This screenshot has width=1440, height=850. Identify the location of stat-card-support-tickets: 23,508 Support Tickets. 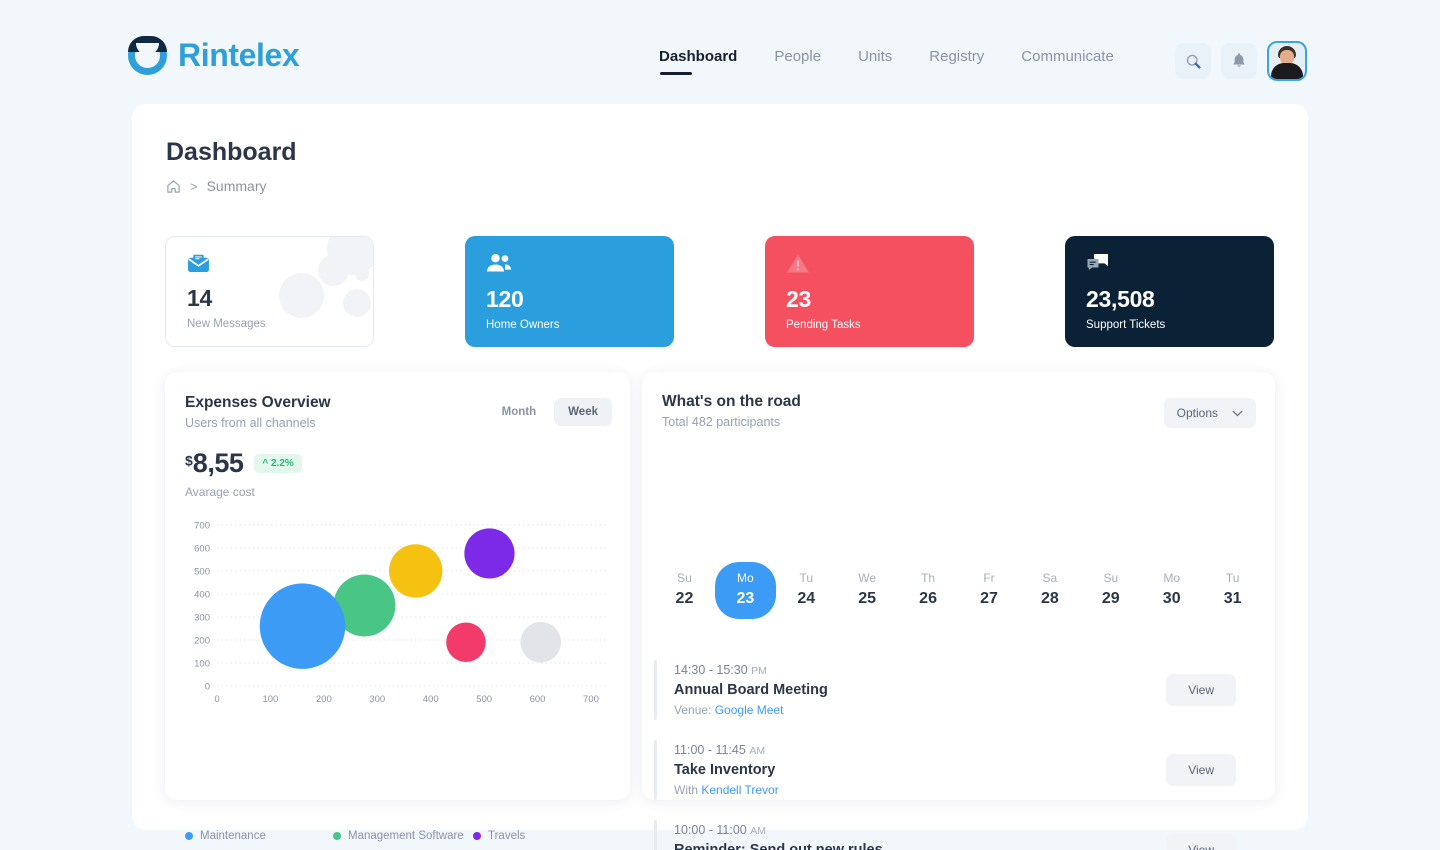
(1169, 291).